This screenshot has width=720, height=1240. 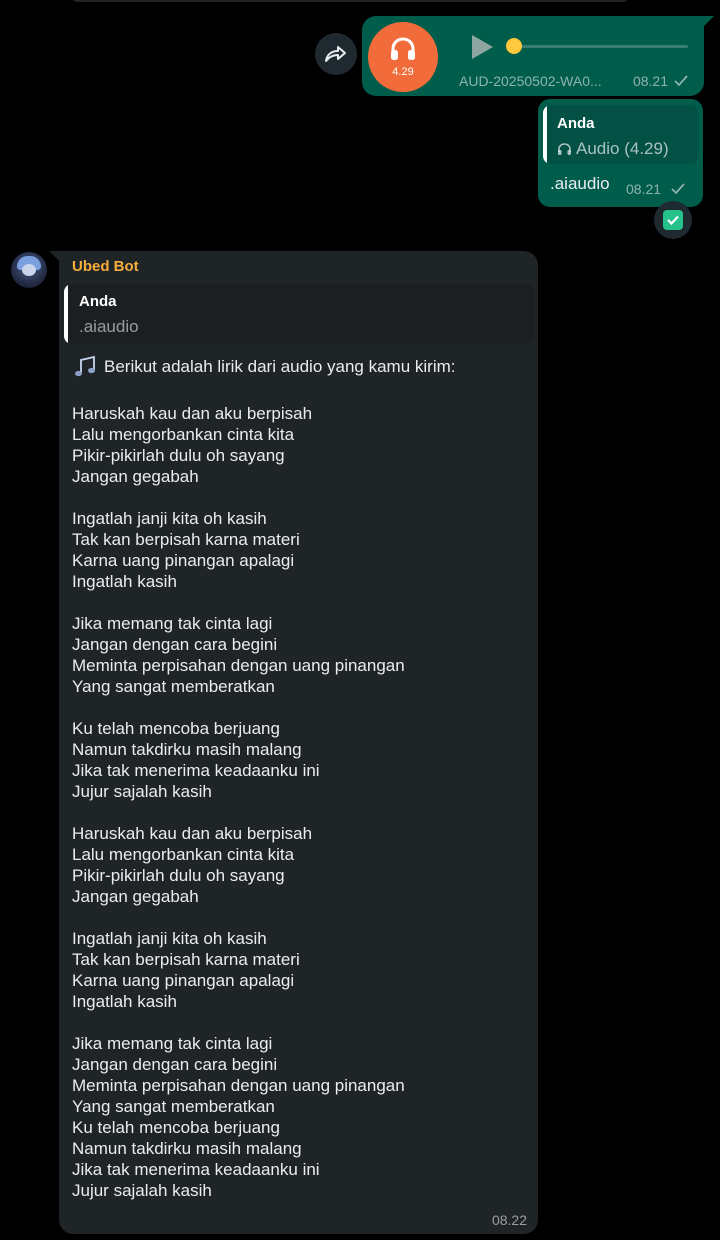 What do you see at coordinates (403, 72) in the screenshot?
I see `audio-duration: 4.29` at bounding box center [403, 72].